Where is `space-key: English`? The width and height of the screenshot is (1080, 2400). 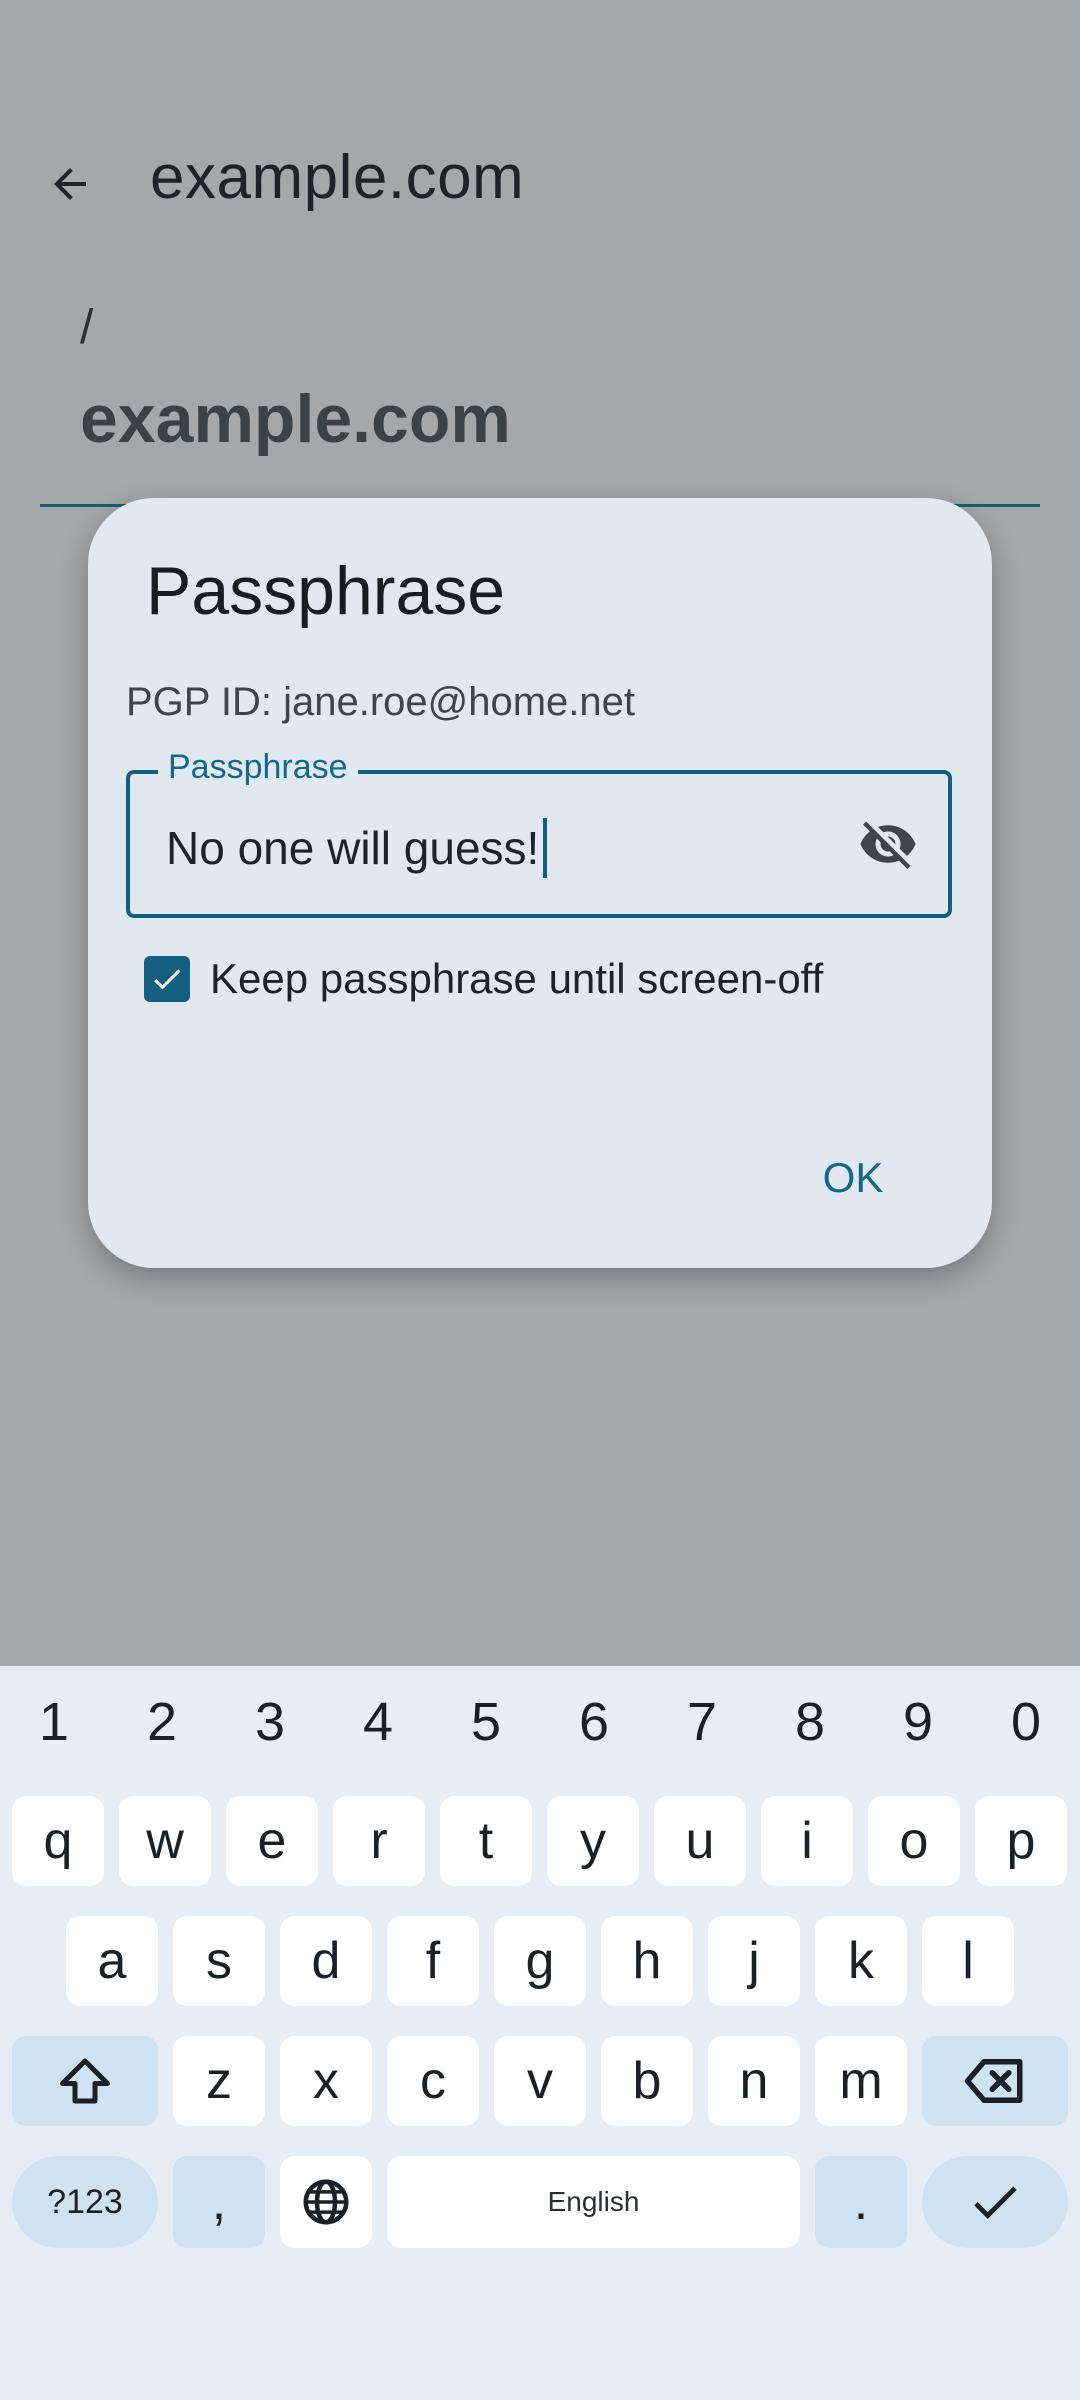
space-key: English is located at coordinates (593, 2202).